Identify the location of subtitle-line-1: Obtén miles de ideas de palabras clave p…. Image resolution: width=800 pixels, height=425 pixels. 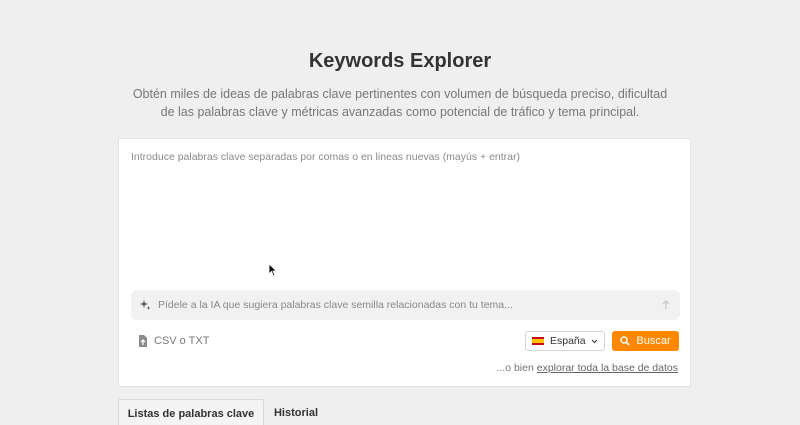
(400, 94).